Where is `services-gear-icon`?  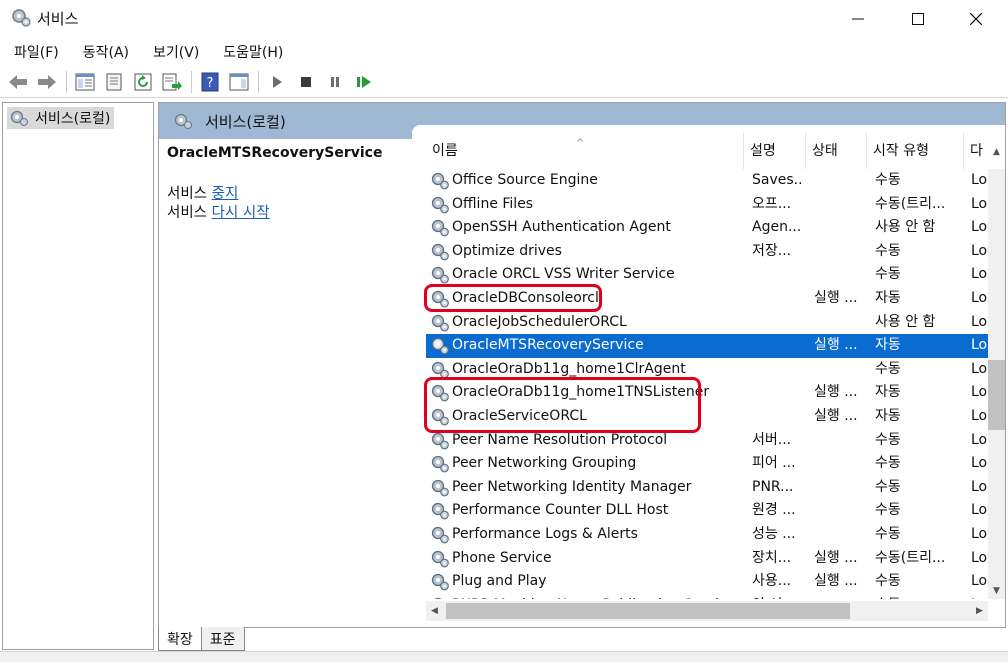 services-gear-icon is located at coordinates (21, 18).